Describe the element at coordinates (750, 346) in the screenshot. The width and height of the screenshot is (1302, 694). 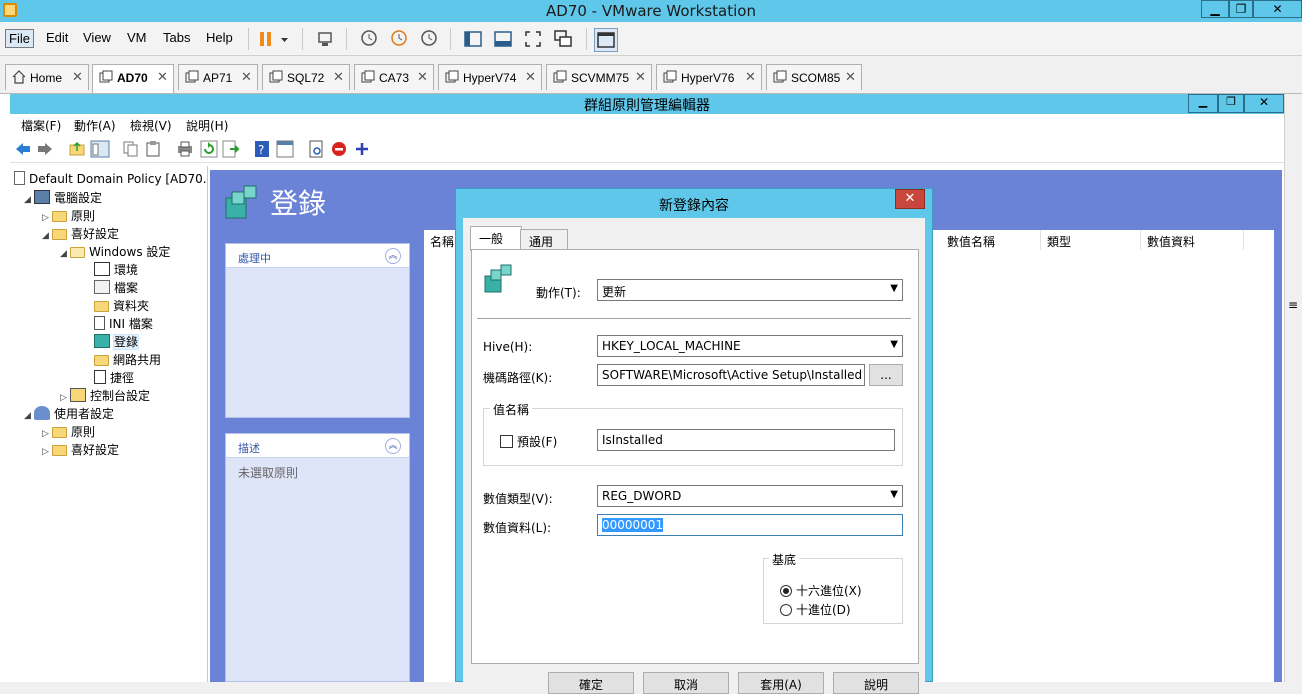
I see `hive-dropdown: HKEY_LOCAL_MACHINE ▼` at that location.